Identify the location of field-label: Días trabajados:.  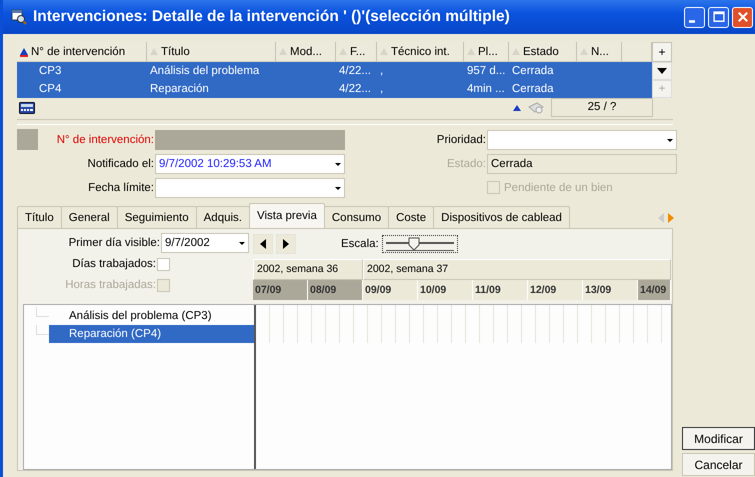
(114, 264).